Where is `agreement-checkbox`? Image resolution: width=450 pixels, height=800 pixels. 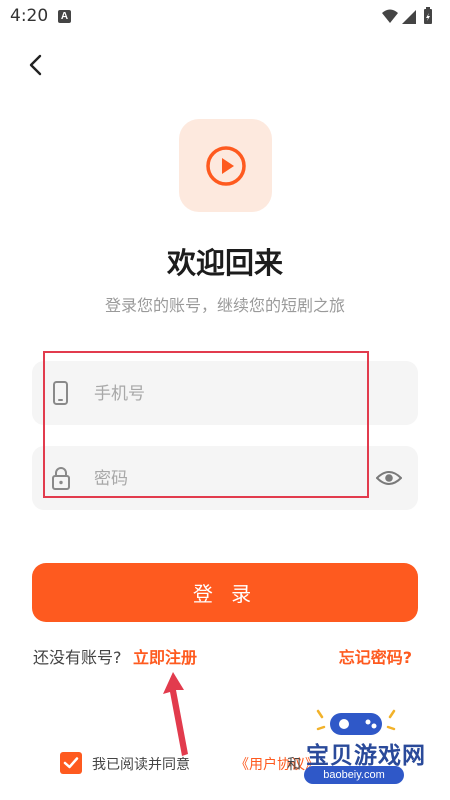
agreement-checkbox is located at coordinates (71, 763).